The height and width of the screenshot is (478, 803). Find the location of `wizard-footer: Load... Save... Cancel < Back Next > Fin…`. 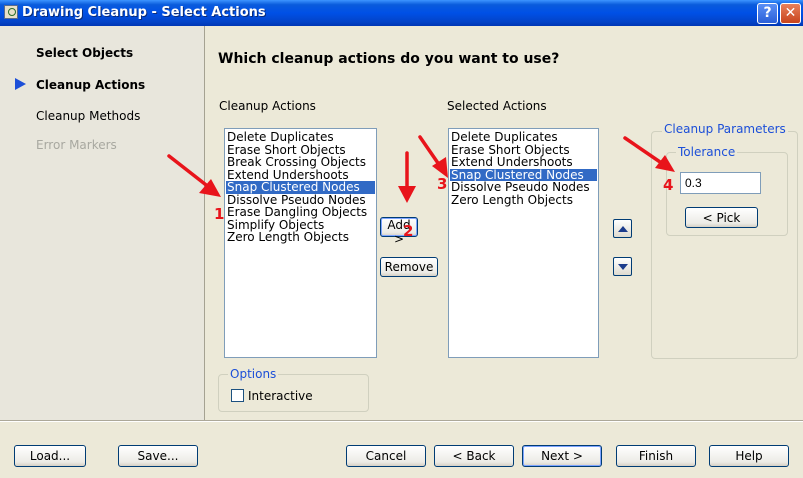

wizard-footer: Load... Save... Cancel < Back Next > Fin… is located at coordinates (401, 449).